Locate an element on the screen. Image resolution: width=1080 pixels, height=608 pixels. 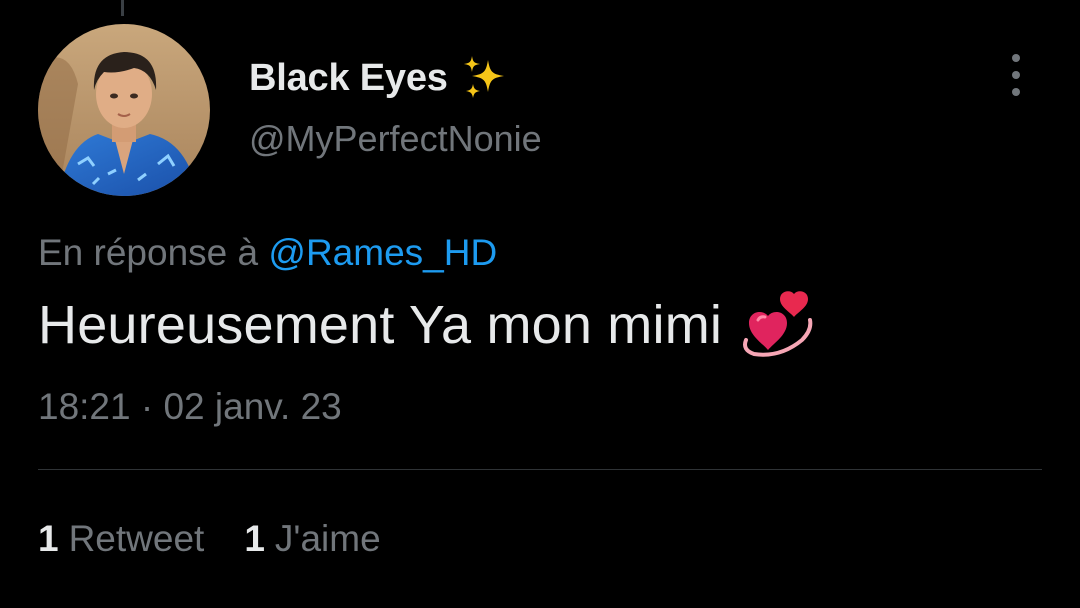
avatar is located at coordinates (124, 110).